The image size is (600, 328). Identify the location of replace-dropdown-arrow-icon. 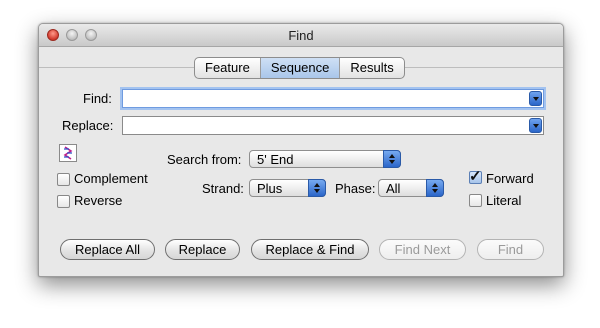
(535, 125).